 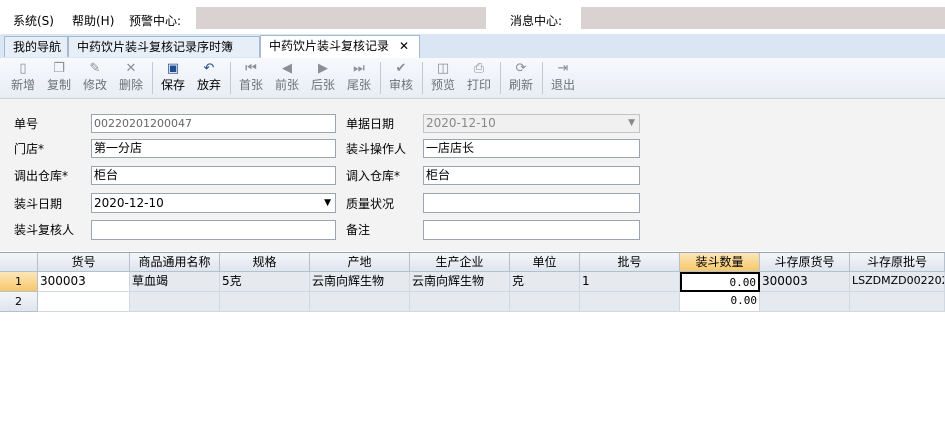 What do you see at coordinates (460, 302) in the screenshot?
I see `cell-manufacturer` at bounding box center [460, 302].